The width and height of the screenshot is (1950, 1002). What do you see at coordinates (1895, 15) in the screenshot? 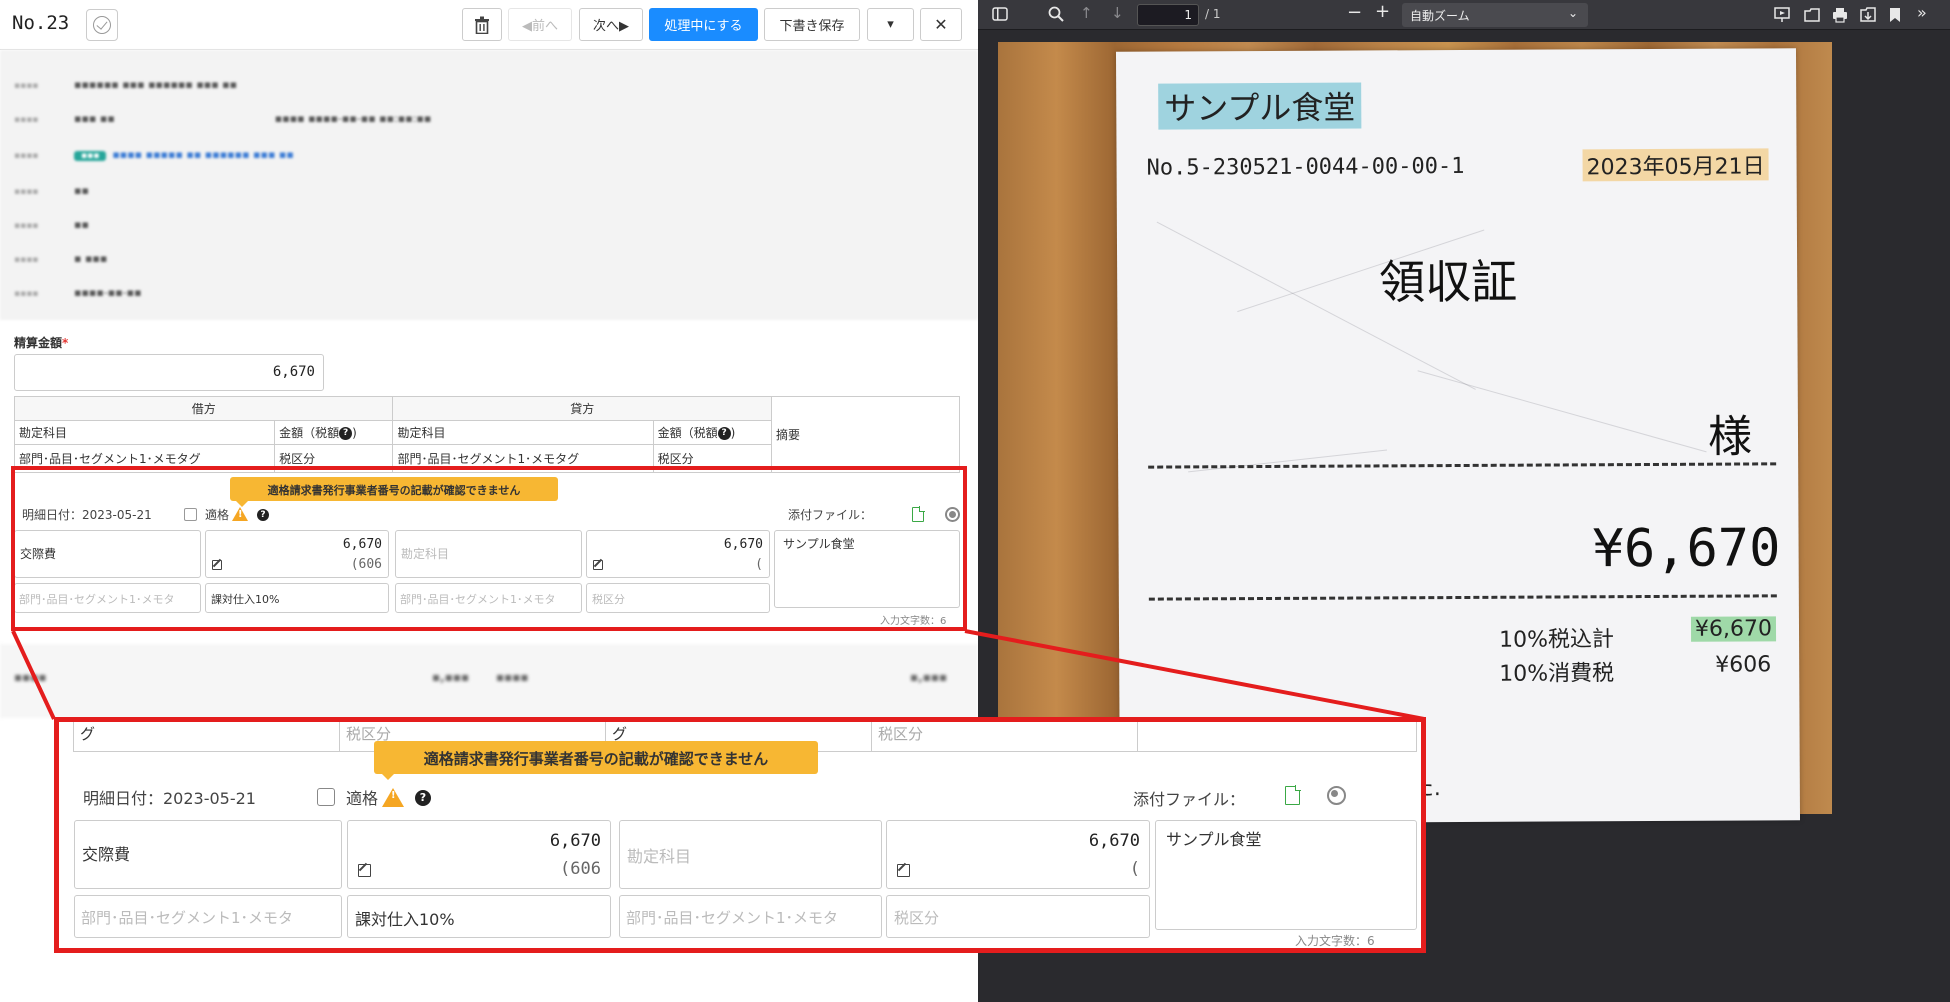
I see `bookmark-icon` at bounding box center [1895, 15].